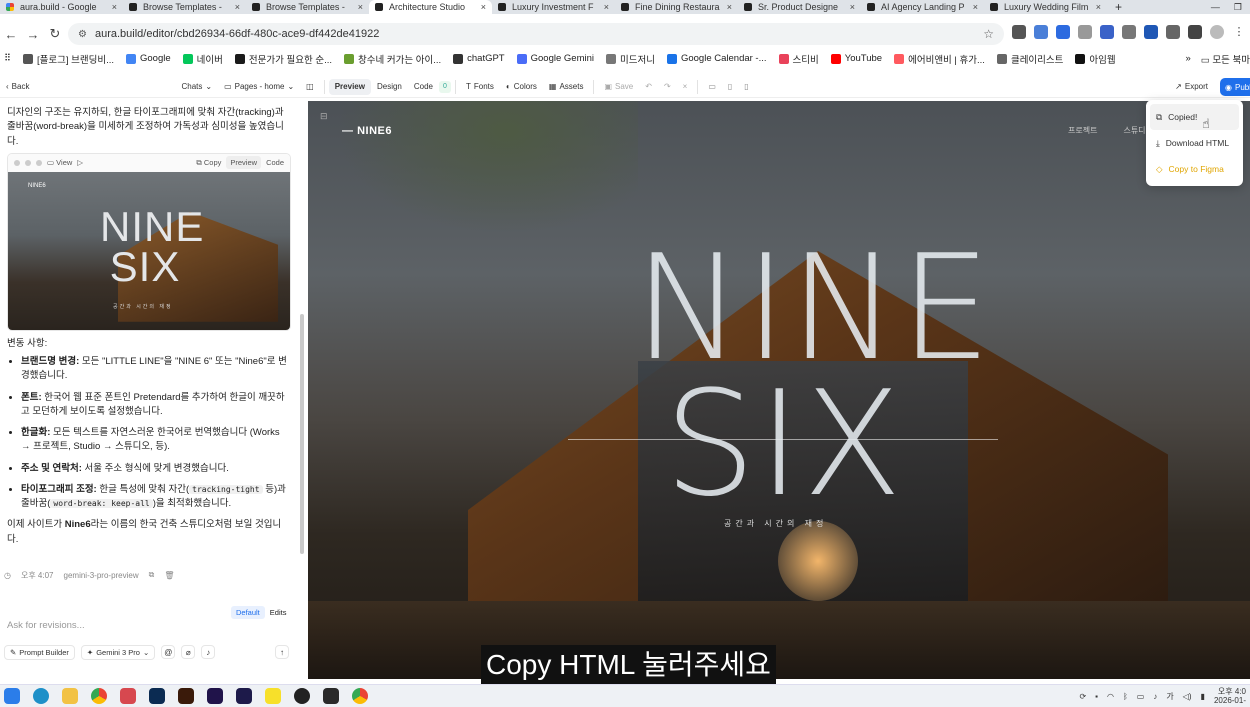  What do you see at coordinates (1217, 32) in the screenshot?
I see `profile-avatar` at bounding box center [1217, 32].